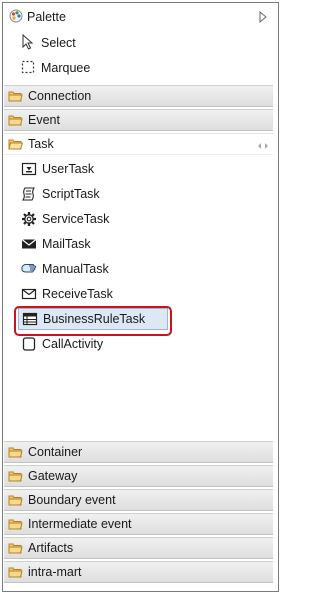 This screenshot has width=320, height=595. I want to click on palette-icon, so click(16, 17).